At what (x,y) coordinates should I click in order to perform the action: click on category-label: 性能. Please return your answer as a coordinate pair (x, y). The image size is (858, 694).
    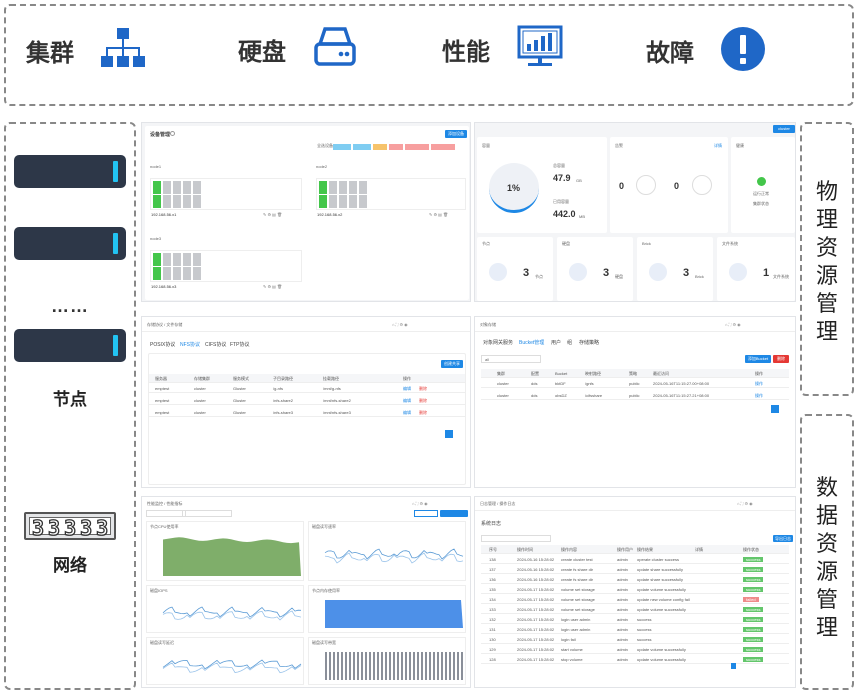
    Looking at the image, I should click on (466, 52).